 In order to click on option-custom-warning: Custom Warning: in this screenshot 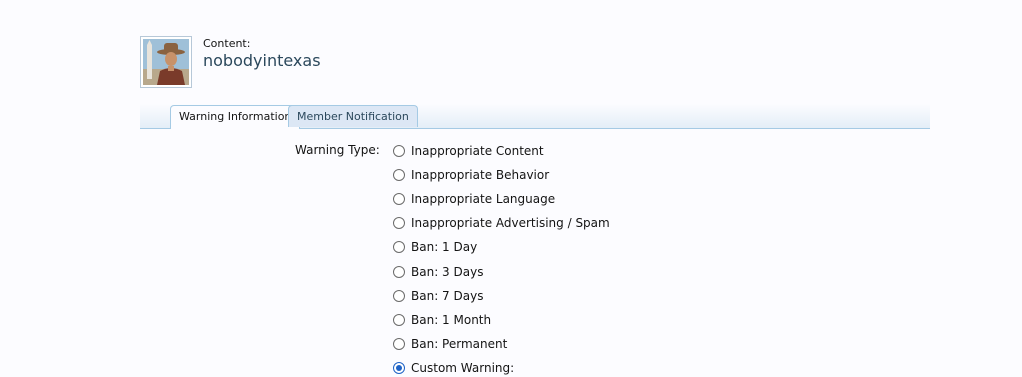, I will do `click(453, 368)`.